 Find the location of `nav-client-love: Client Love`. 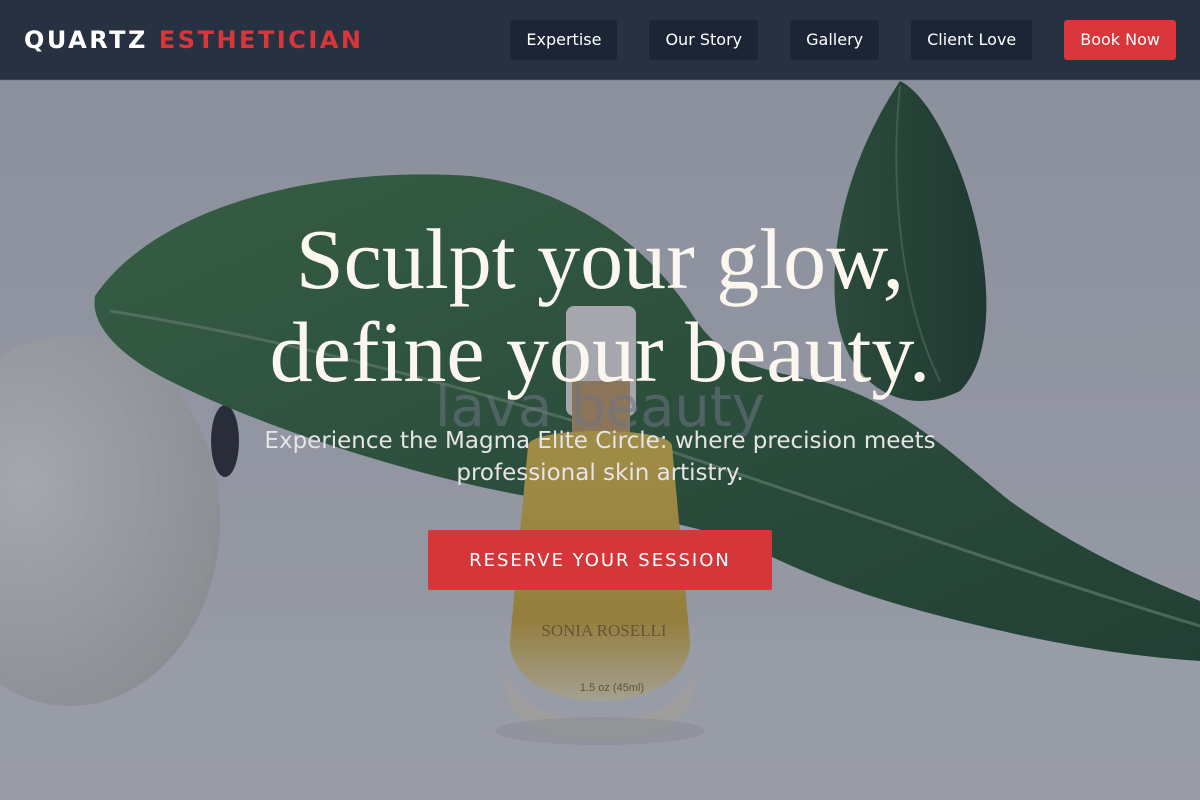

nav-client-love: Client Love is located at coordinates (972, 39).